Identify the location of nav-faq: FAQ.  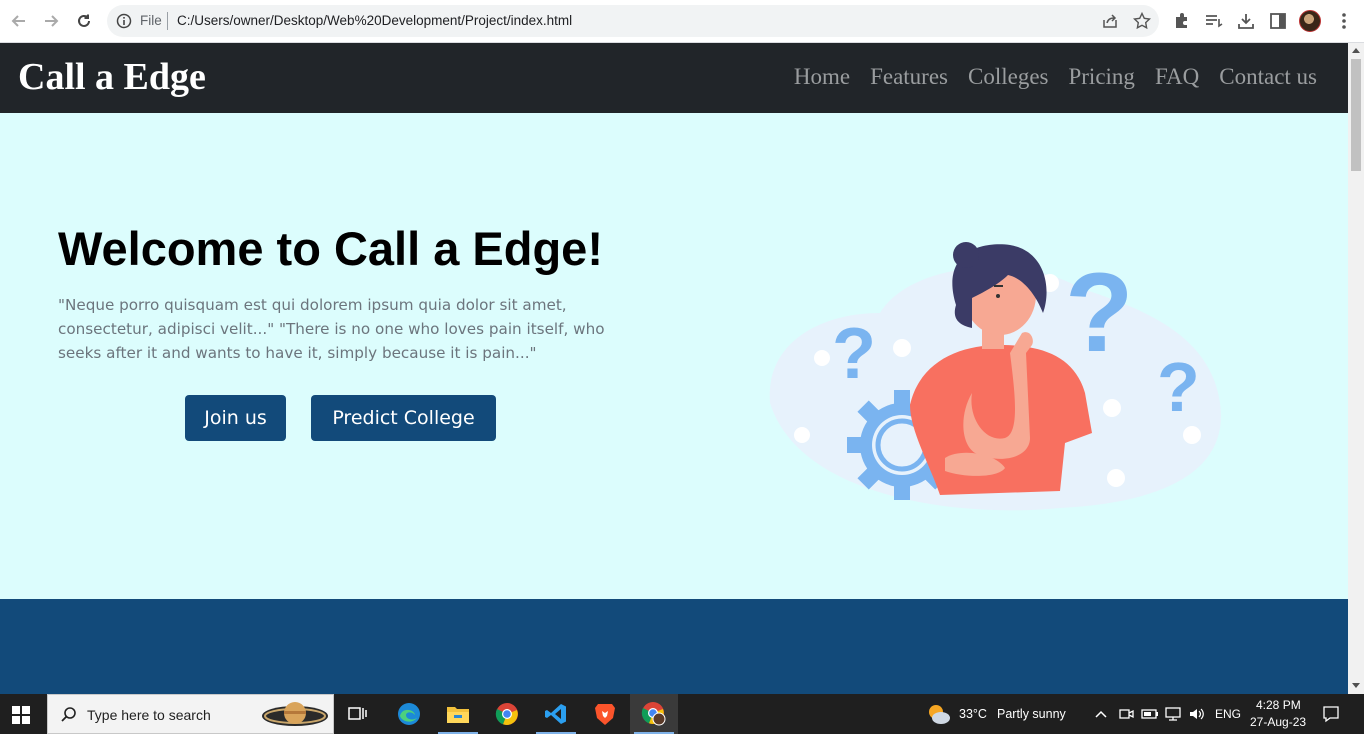
(1177, 77).